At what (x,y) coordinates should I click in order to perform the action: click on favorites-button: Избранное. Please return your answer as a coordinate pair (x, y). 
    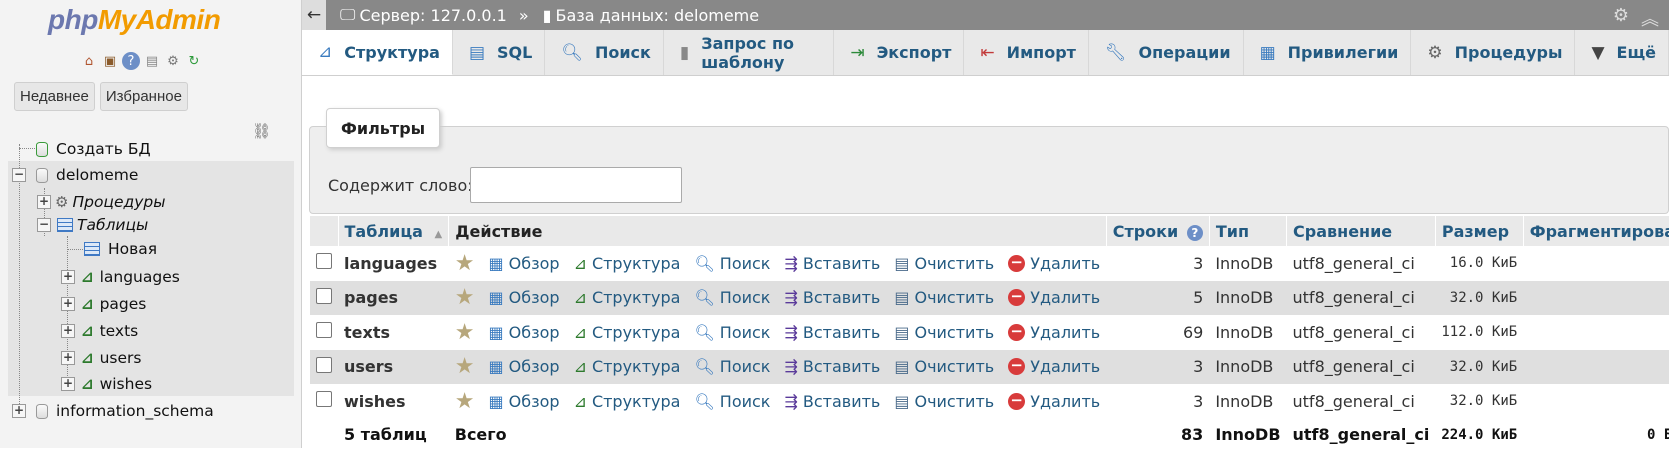
    Looking at the image, I should click on (143, 96).